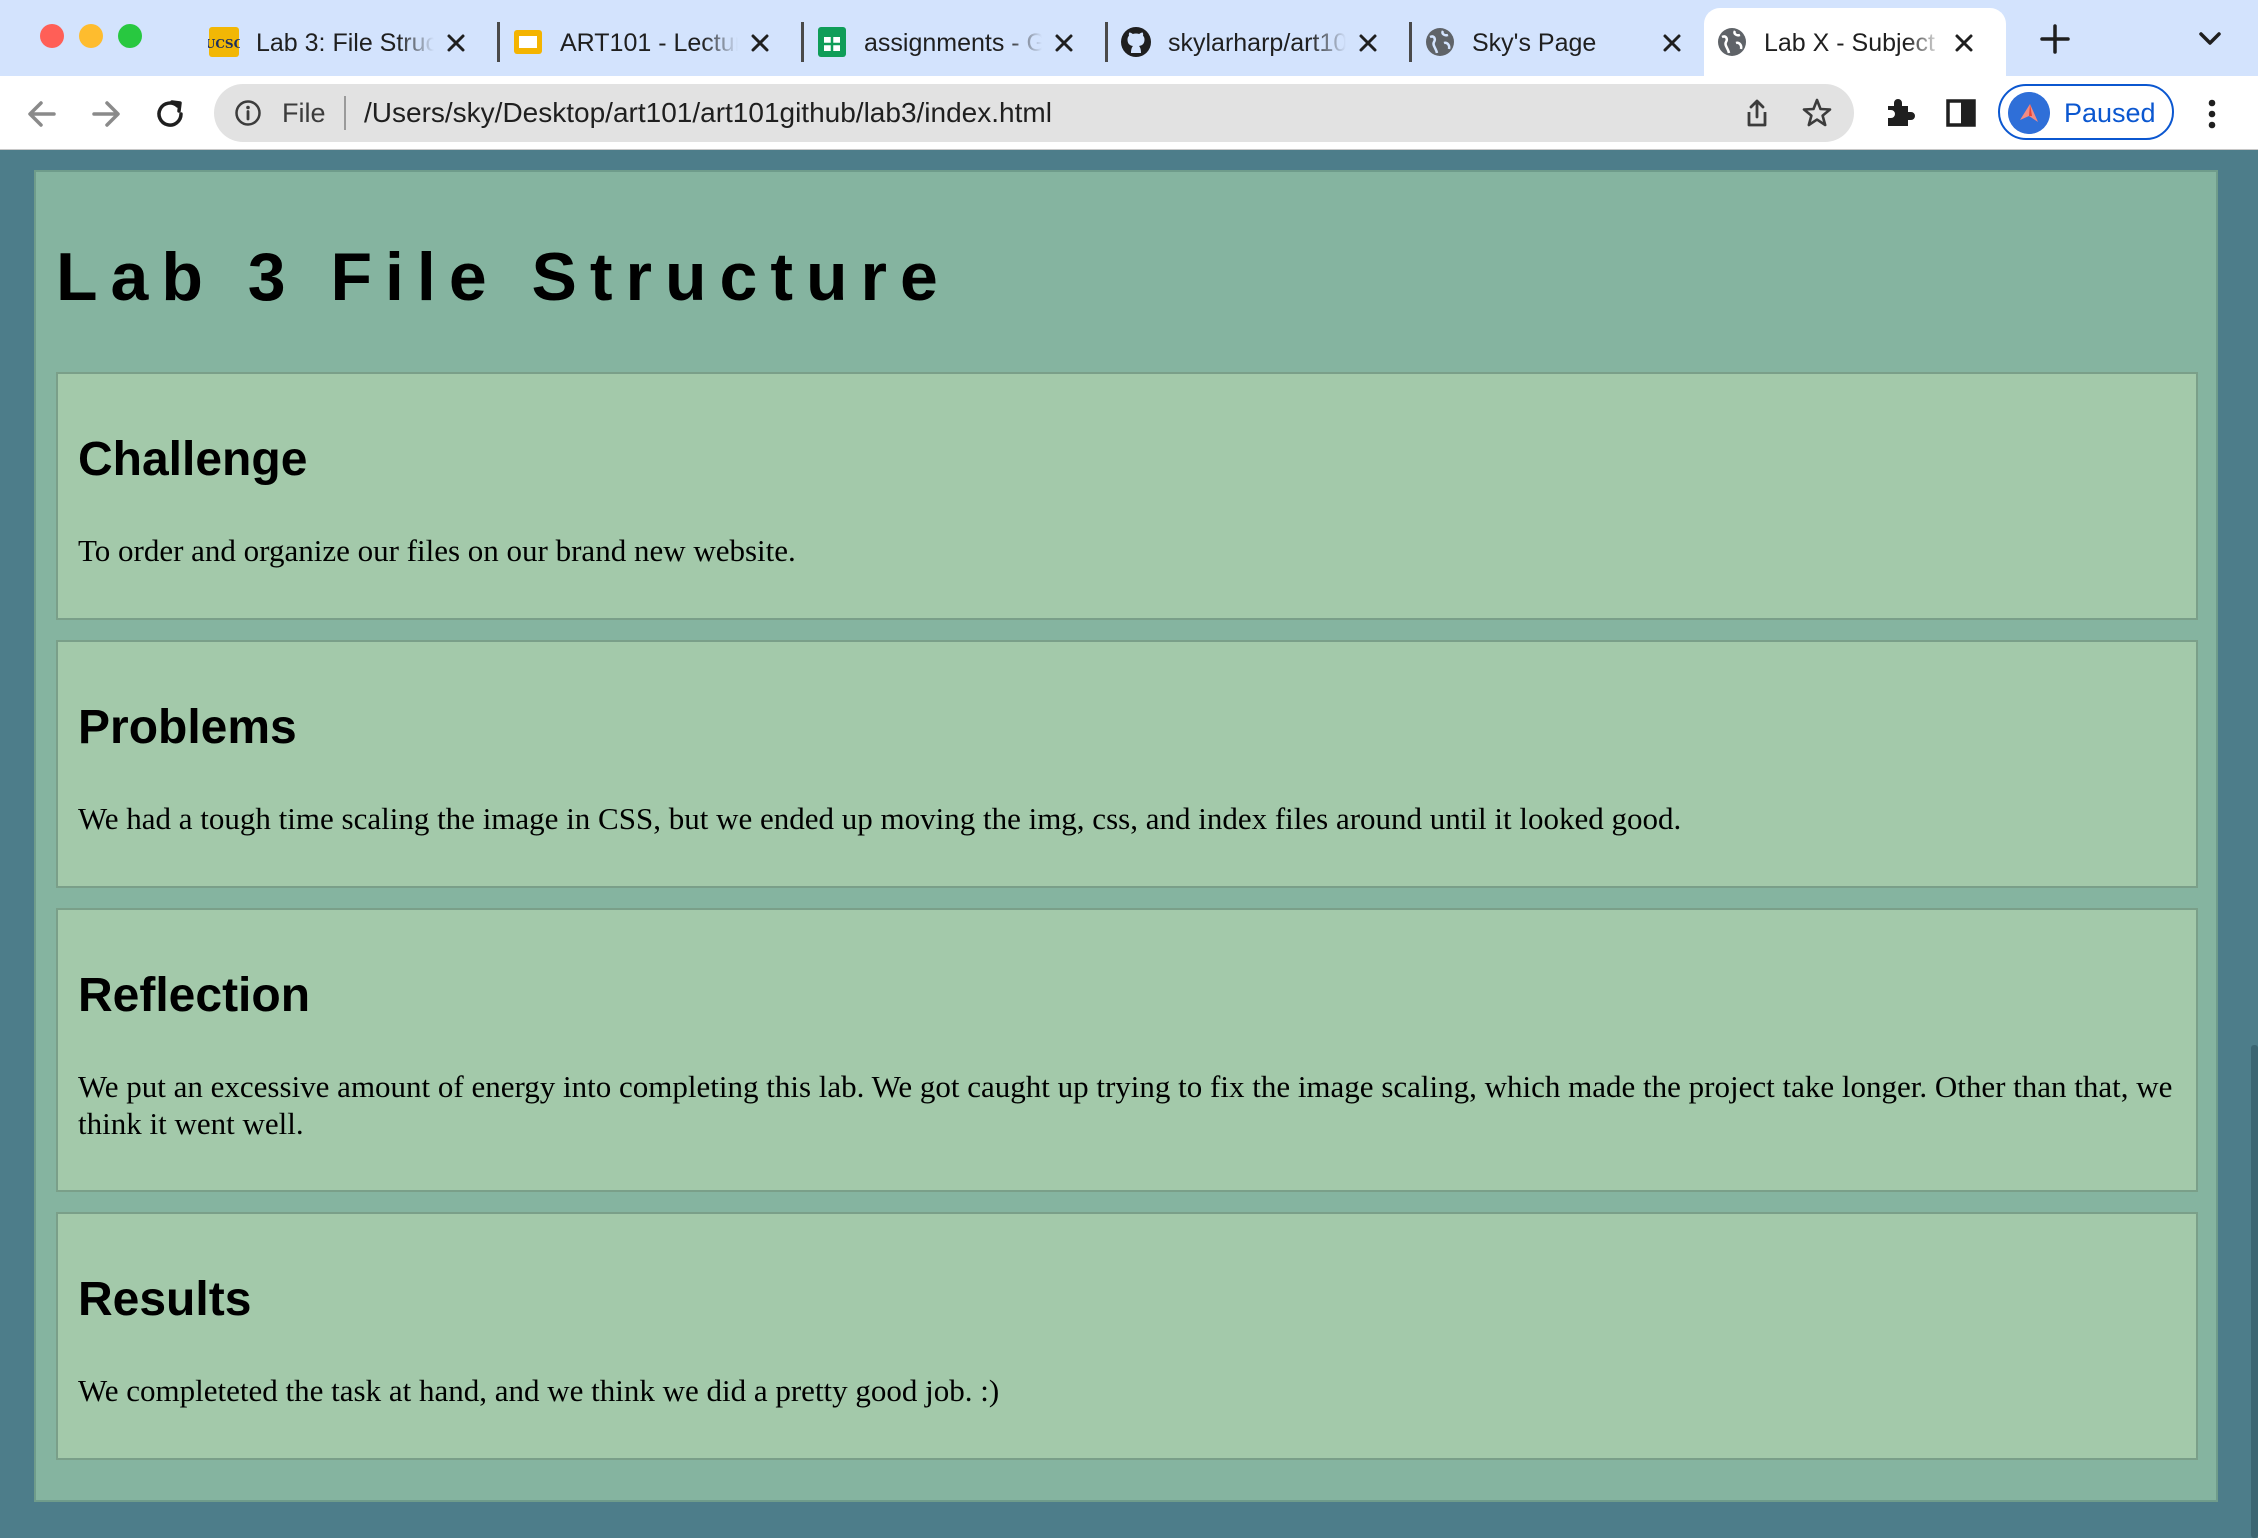 This screenshot has height=1538, width=2258. I want to click on profile-button: Paused, so click(2086, 112).